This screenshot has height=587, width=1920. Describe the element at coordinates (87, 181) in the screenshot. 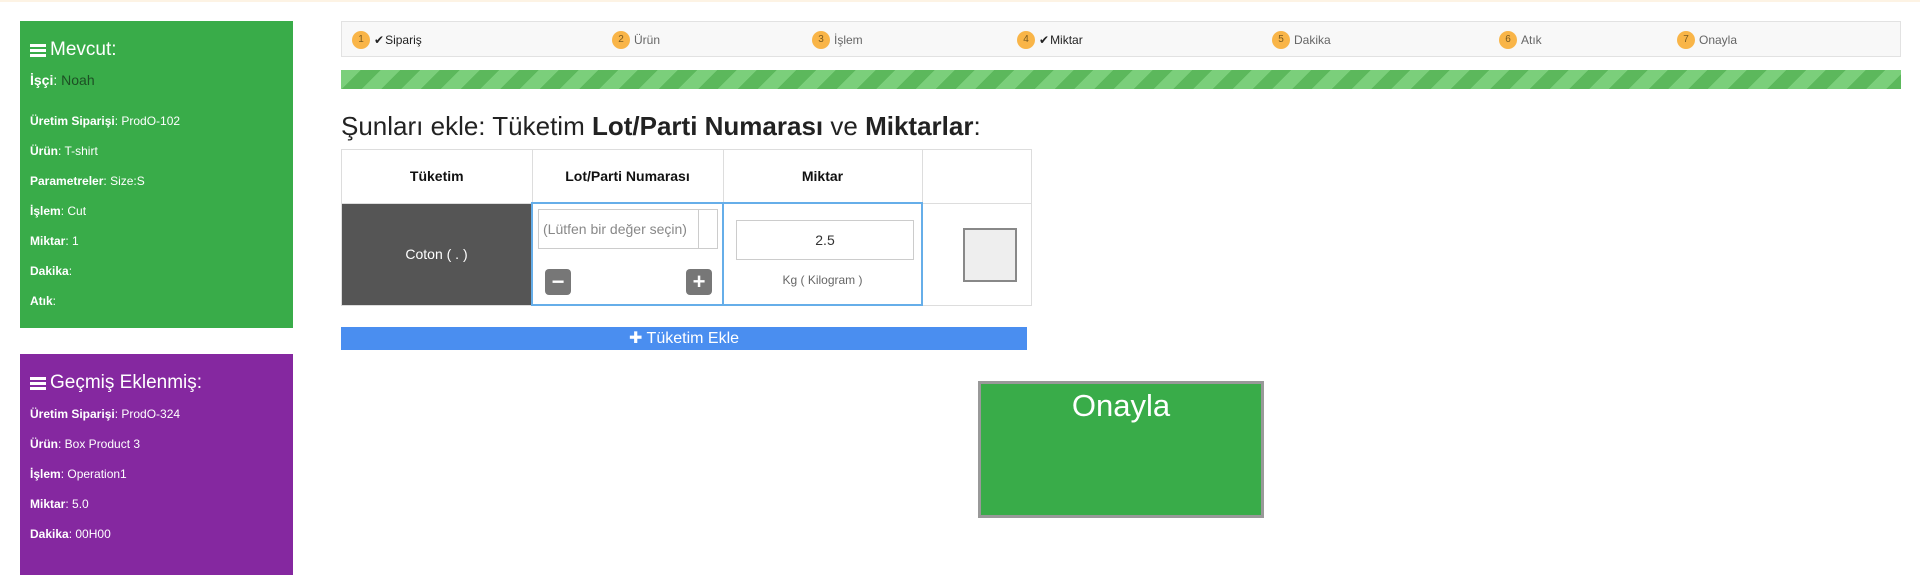

I see `current-row-parameters: Parametreler: Size:S` at that location.